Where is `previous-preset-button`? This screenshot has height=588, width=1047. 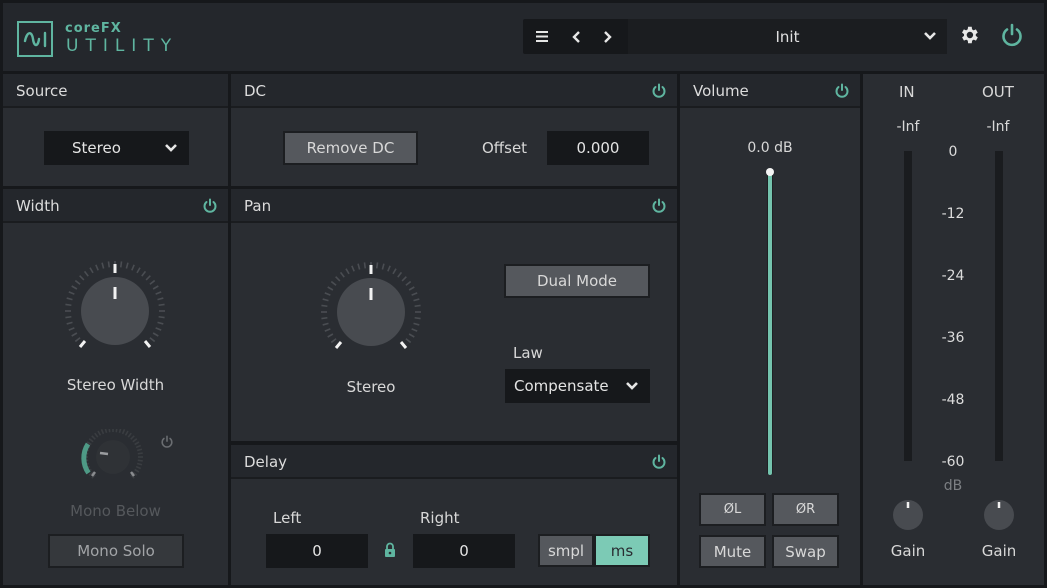 previous-preset-button is located at coordinates (576, 36).